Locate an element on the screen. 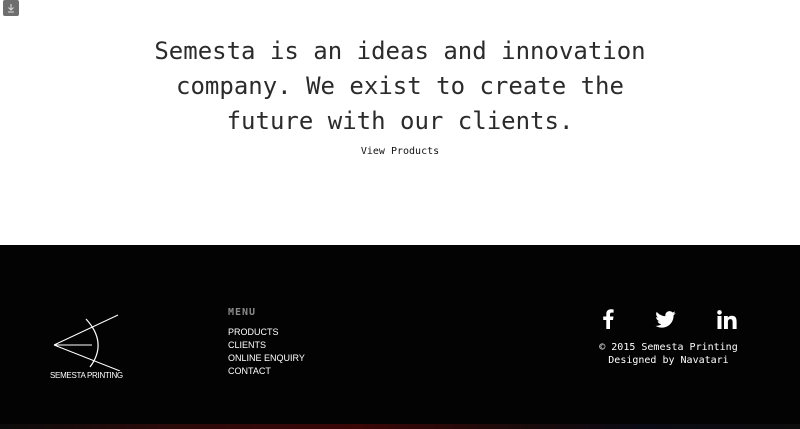  menu-list: PRODUCTS CLIENTS ONLINE ENQUIRY CONTACT is located at coordinates (266, 352).